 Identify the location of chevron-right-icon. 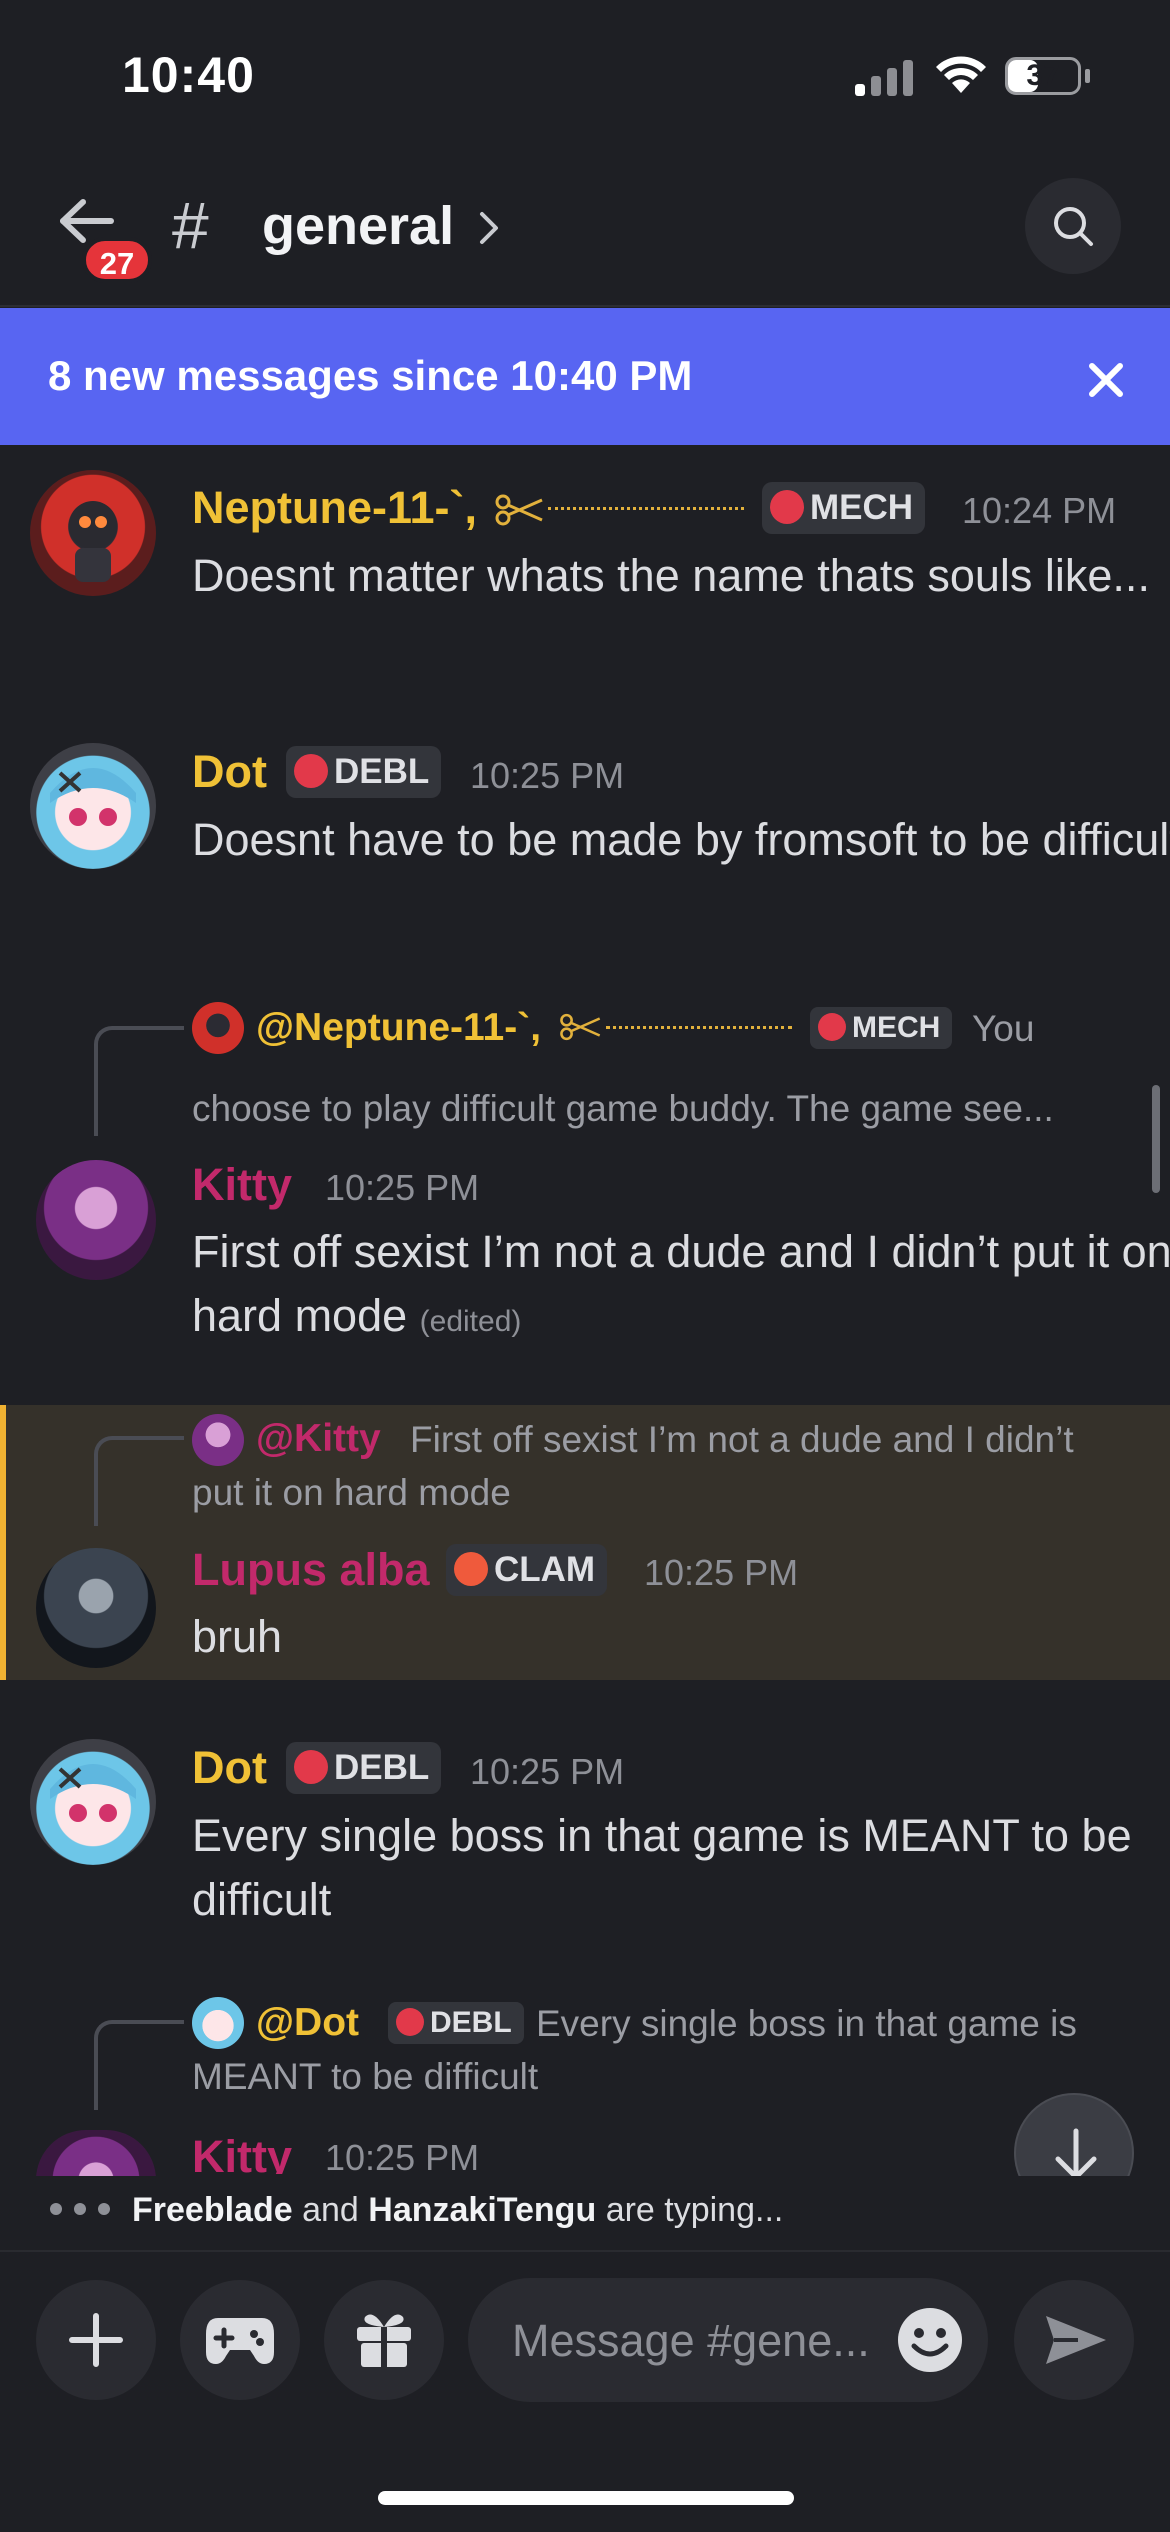
(489, 228).